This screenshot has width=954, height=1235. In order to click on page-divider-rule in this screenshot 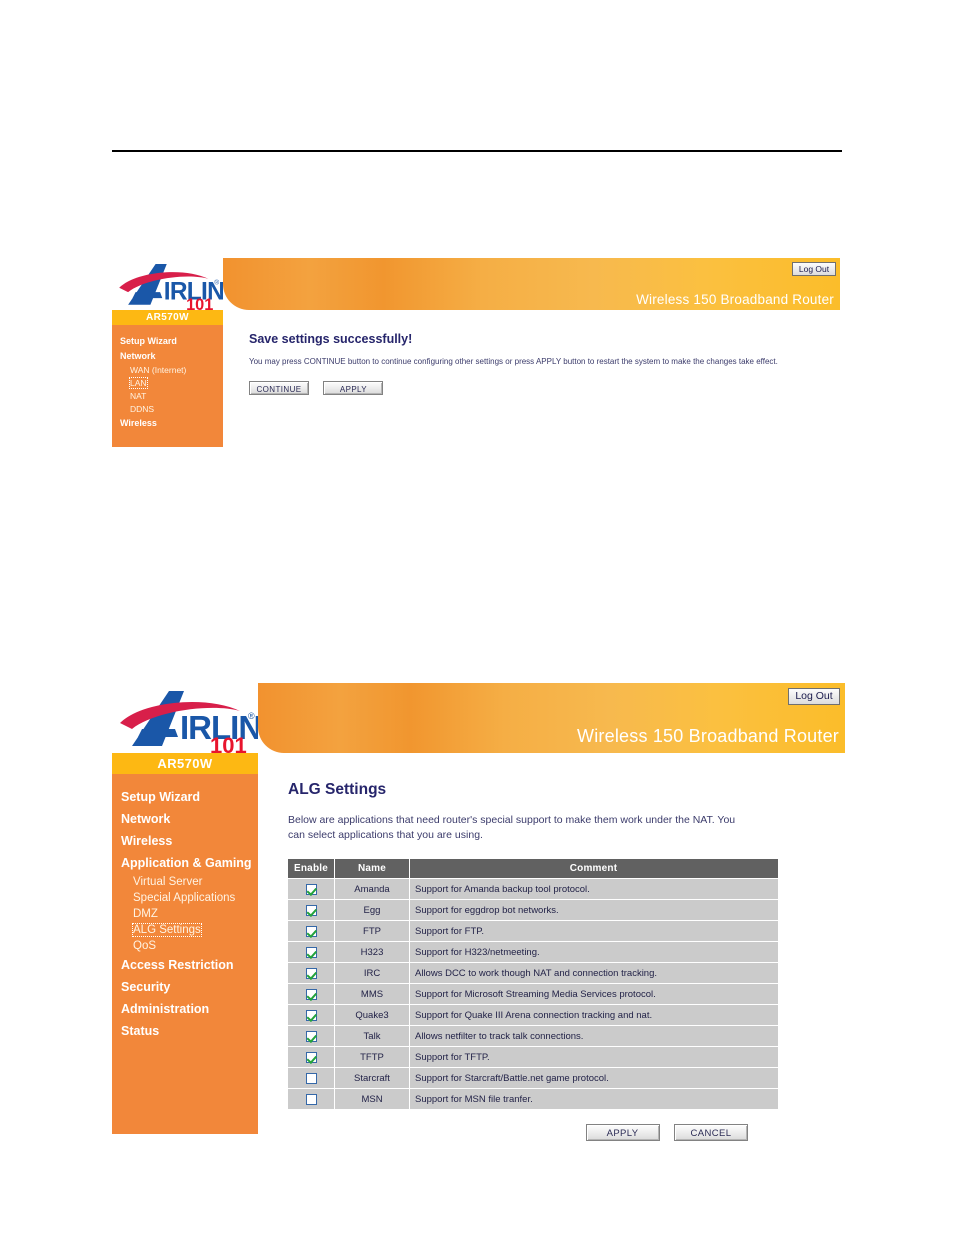, I will do `click(477, 151)`.